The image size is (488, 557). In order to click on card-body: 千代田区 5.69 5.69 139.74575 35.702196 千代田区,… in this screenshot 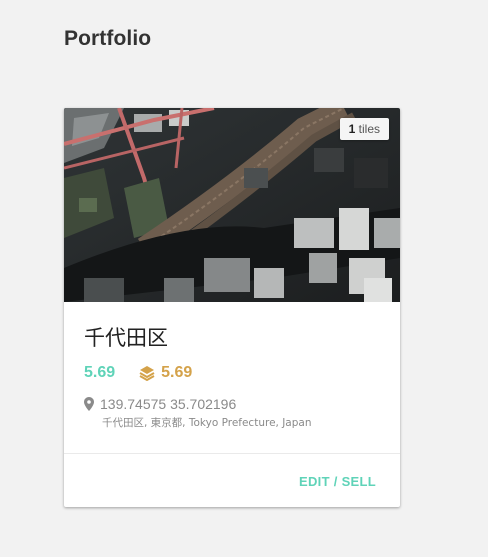, I will do `click(232, 366)`.